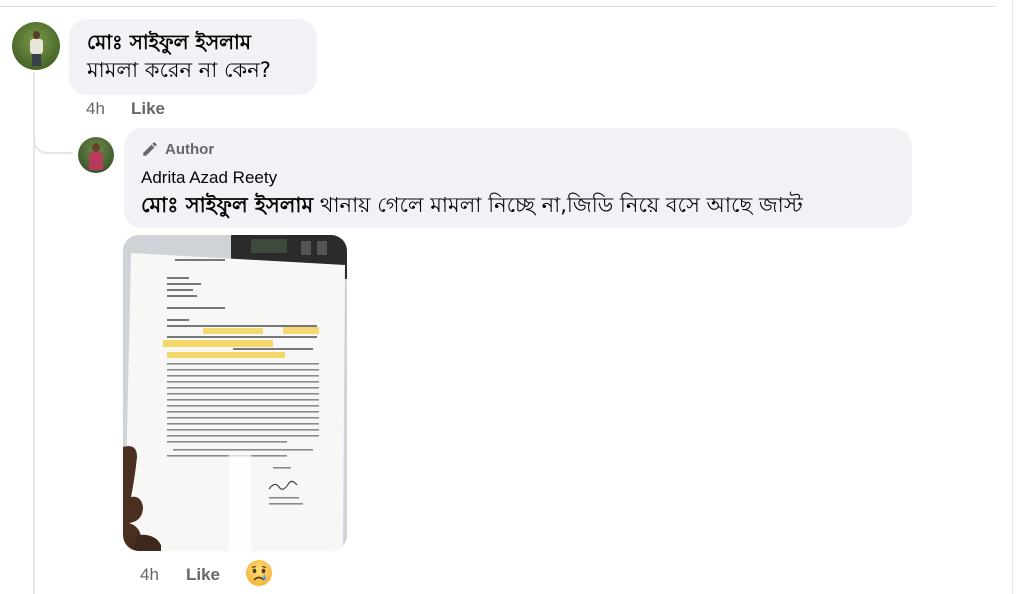 The height and width of the screenshot is (594, 1018). I want to click on commenter-avatar, so click(36, 46).